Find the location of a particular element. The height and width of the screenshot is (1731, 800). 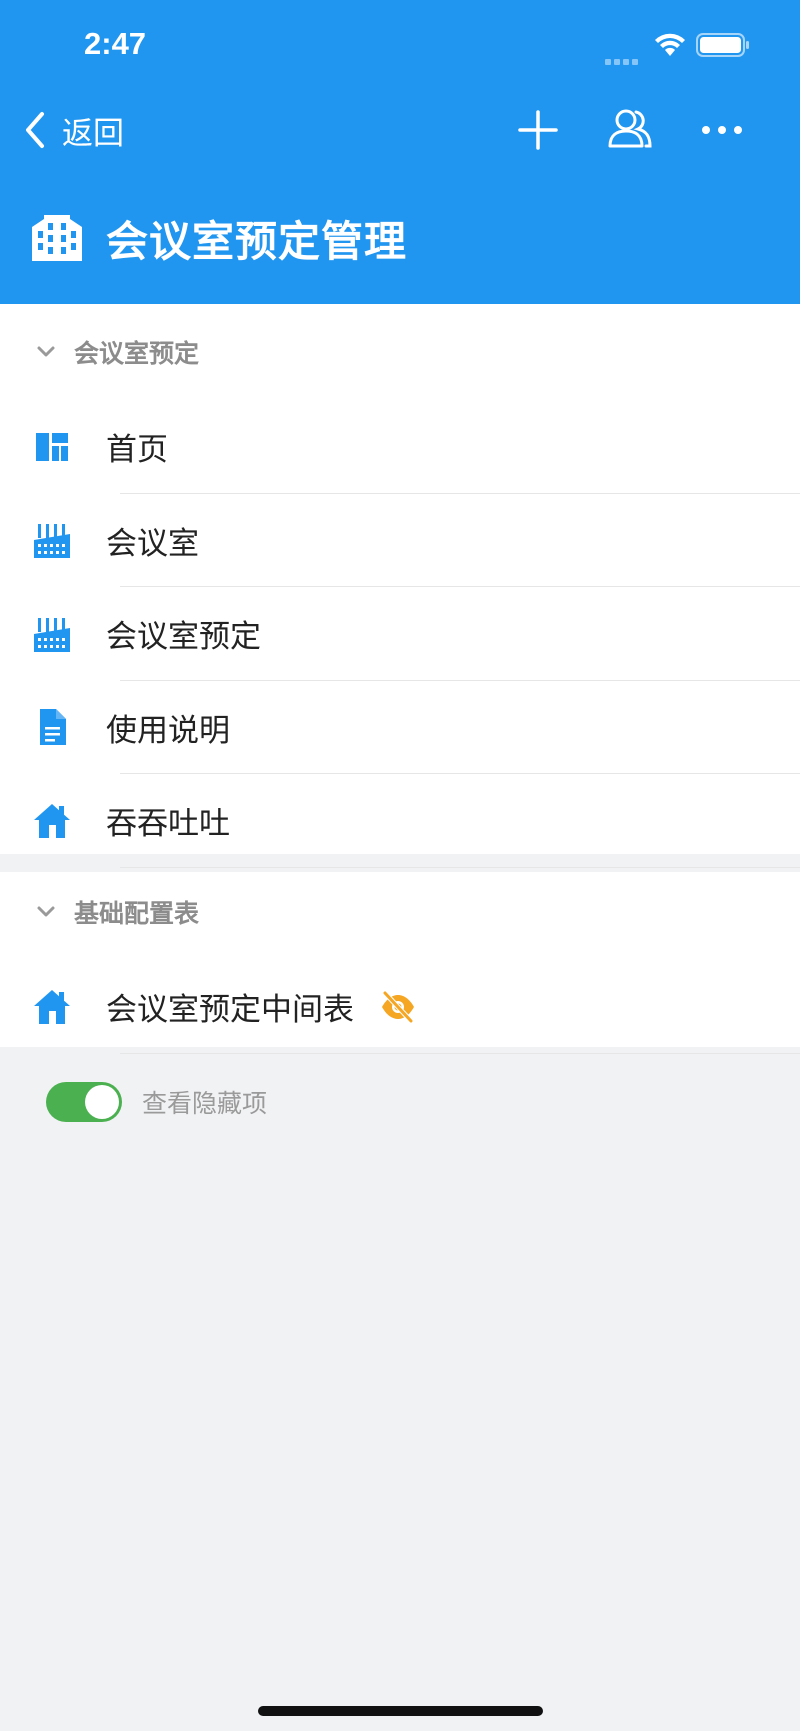

back-button: 返回 is located at coordinates (73, 130).